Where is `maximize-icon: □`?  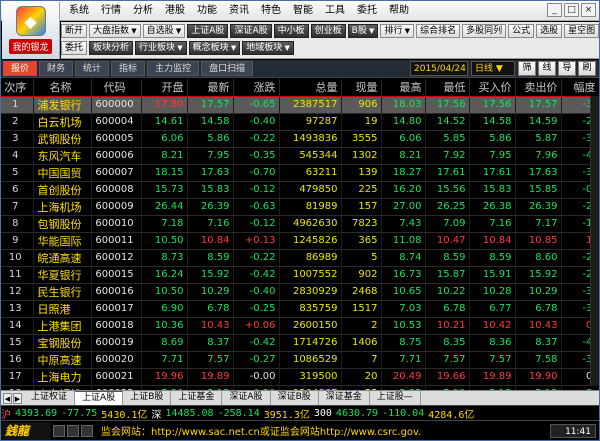 maximize-icon: □ is located at coordinates (571, 10).